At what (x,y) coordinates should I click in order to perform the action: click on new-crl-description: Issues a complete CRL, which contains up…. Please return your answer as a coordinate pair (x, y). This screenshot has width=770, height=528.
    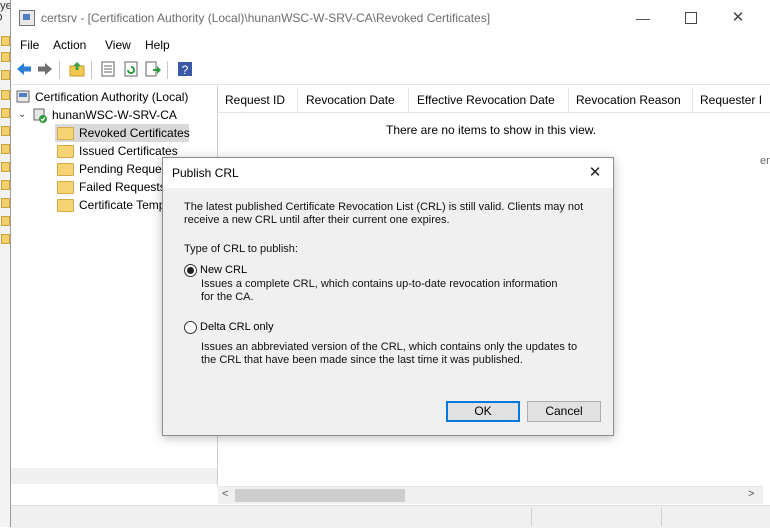
    Looking at the image, I should click on (386, 291).